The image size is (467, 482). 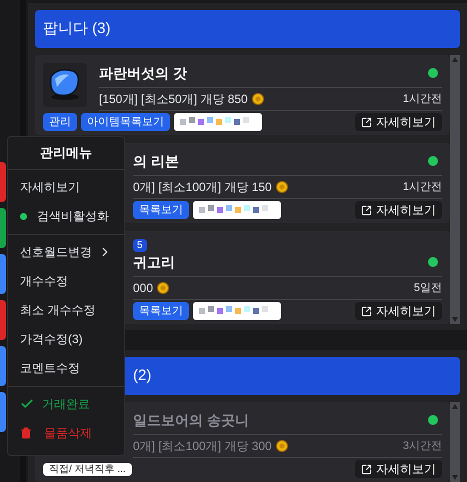 I want to click on item-details: 0개] [최소100개] 개당 150, so click(x=202, y=187).